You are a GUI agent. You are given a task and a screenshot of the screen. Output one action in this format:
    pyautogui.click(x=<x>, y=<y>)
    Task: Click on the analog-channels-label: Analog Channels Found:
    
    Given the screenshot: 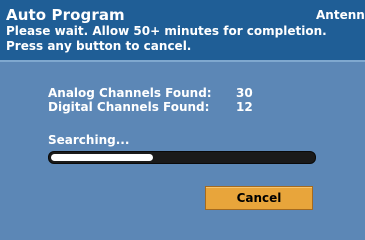 What is the action you would take?
    pyautogui.click(x=130, y=93)
    